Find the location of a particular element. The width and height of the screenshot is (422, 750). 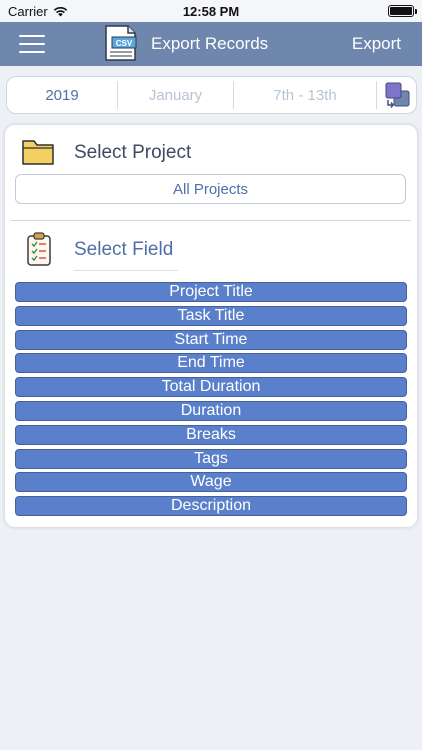

field-option-project-title: Project Title is located at coordinates (211, 292).